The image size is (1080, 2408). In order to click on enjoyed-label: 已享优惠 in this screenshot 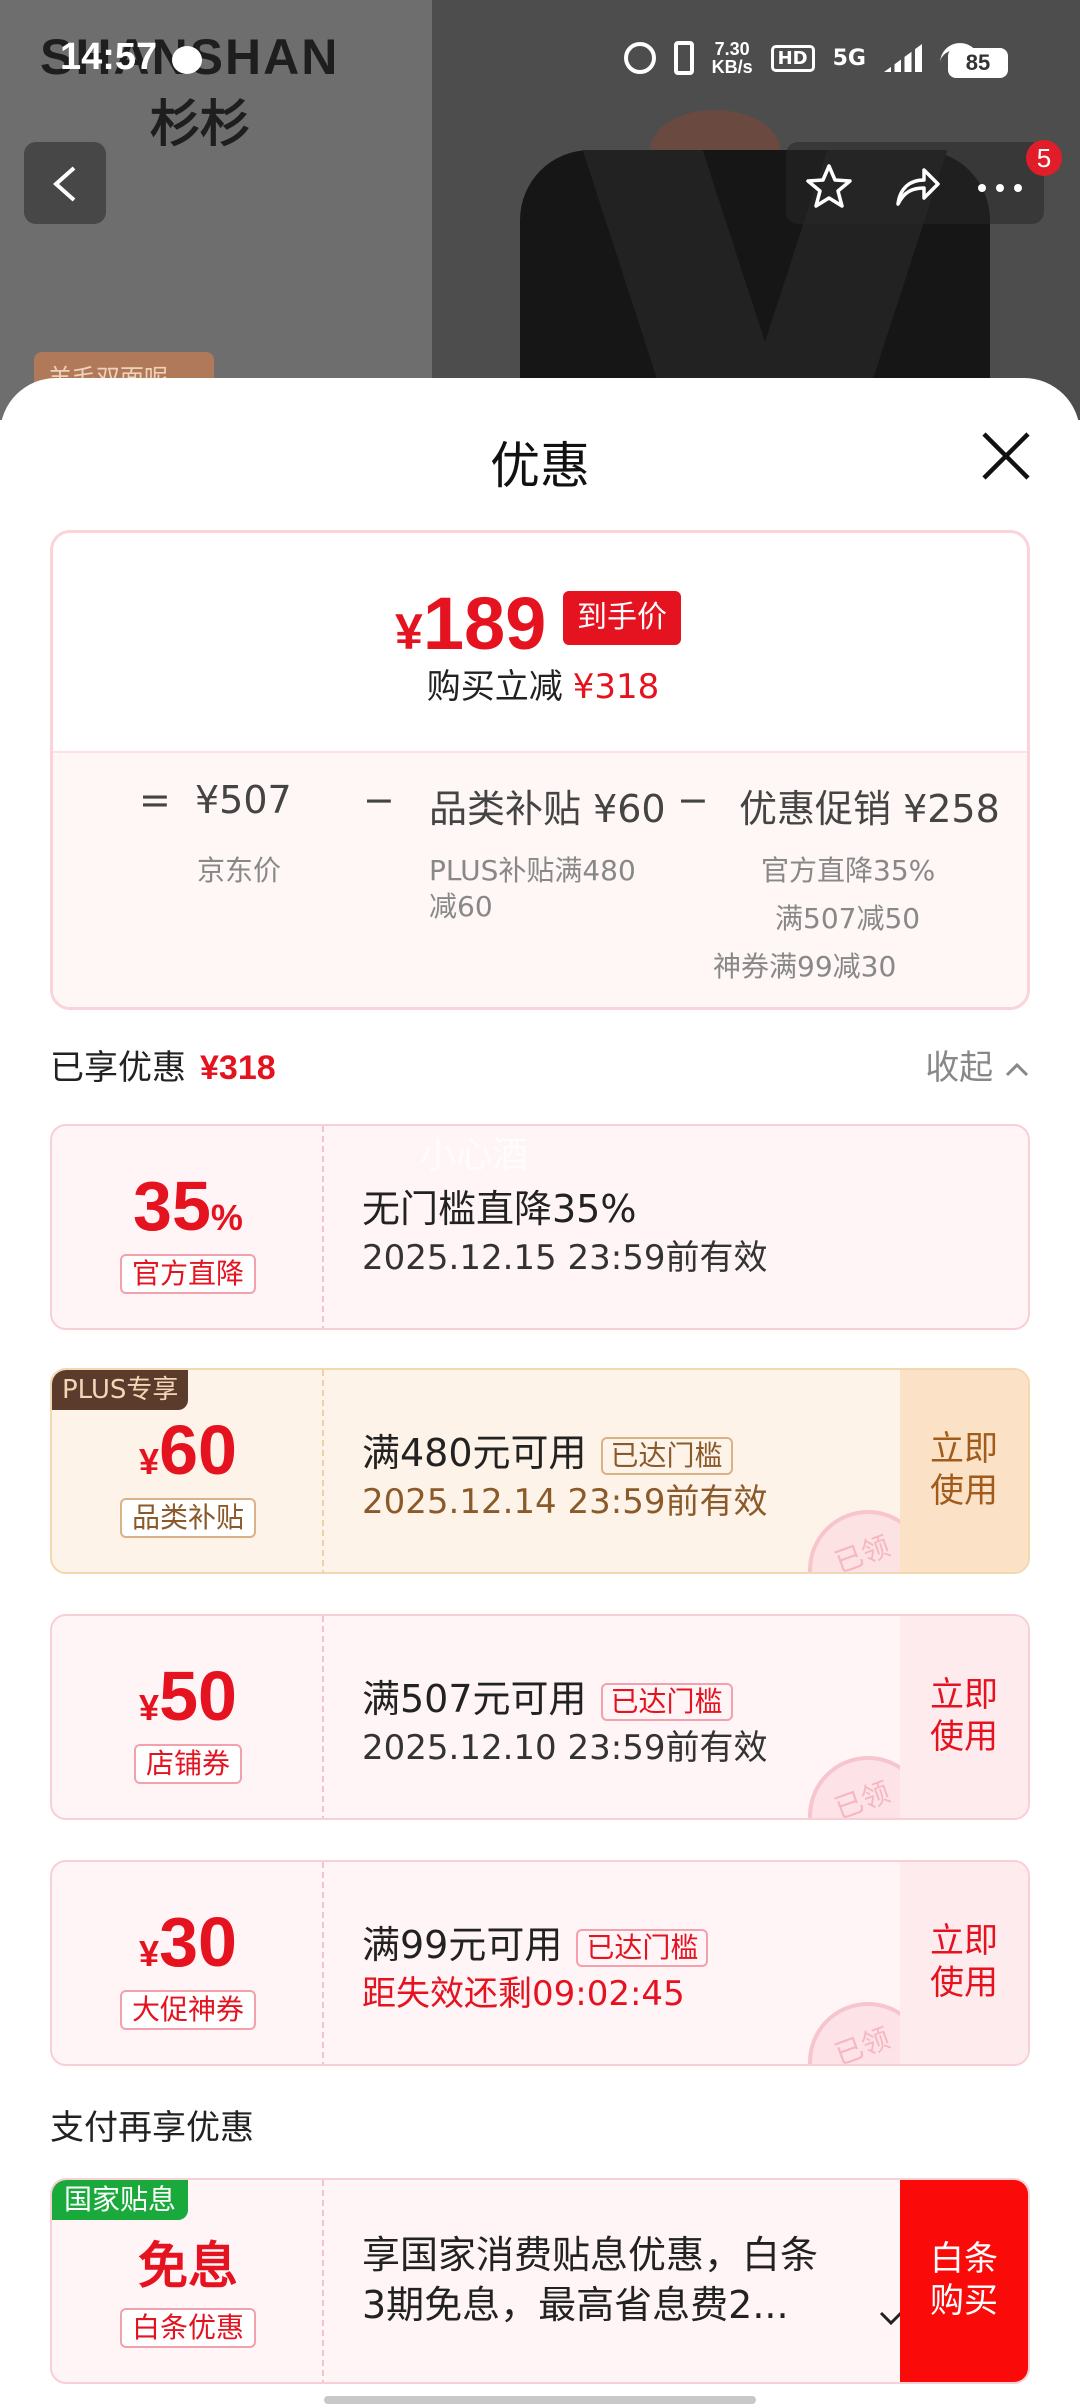, I will do `click(118, 1068)`.